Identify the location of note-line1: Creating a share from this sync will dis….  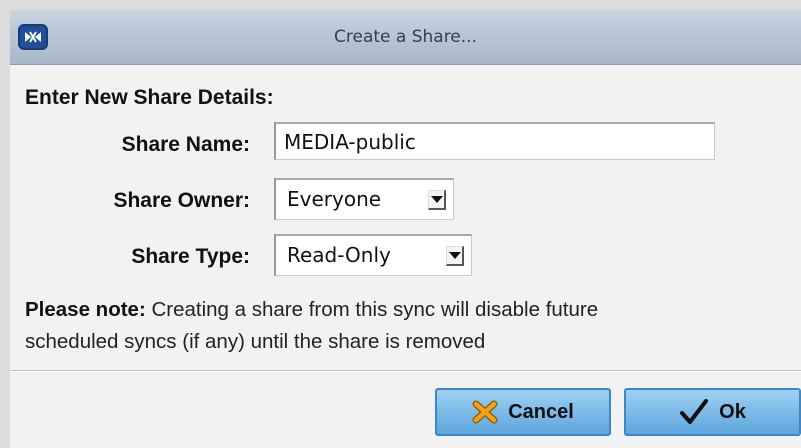
(372, 309).